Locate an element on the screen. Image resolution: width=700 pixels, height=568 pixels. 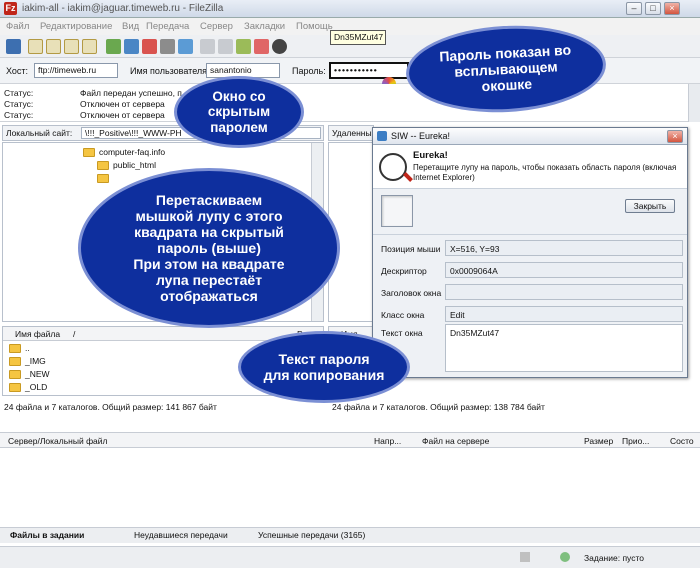
field-label-window-class: Класс окна is located at coordinates (403, 315).